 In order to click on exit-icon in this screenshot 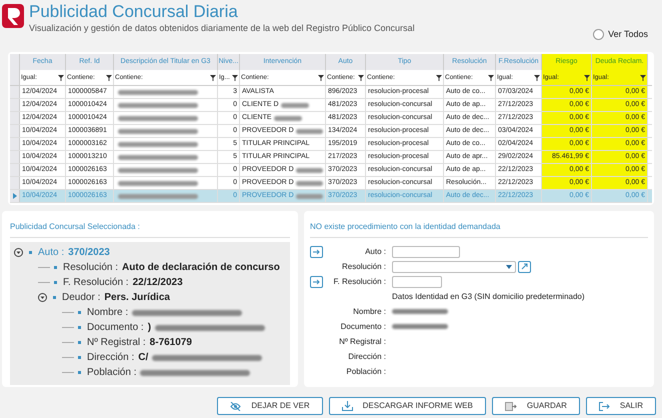, I will do `click(604, 406)`.